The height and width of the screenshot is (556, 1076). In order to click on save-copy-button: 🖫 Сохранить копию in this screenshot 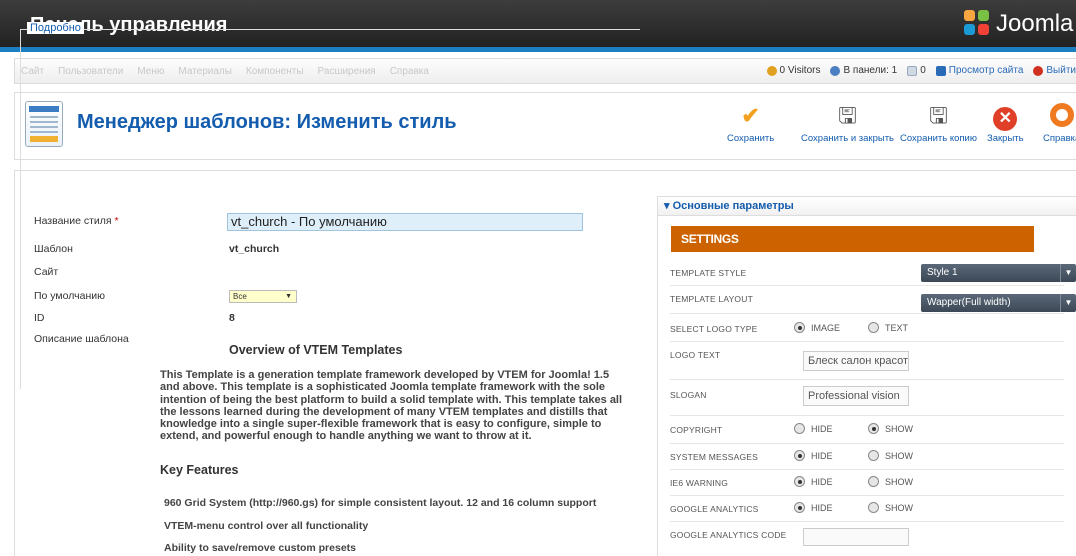, I will do `click(938, 123)`.